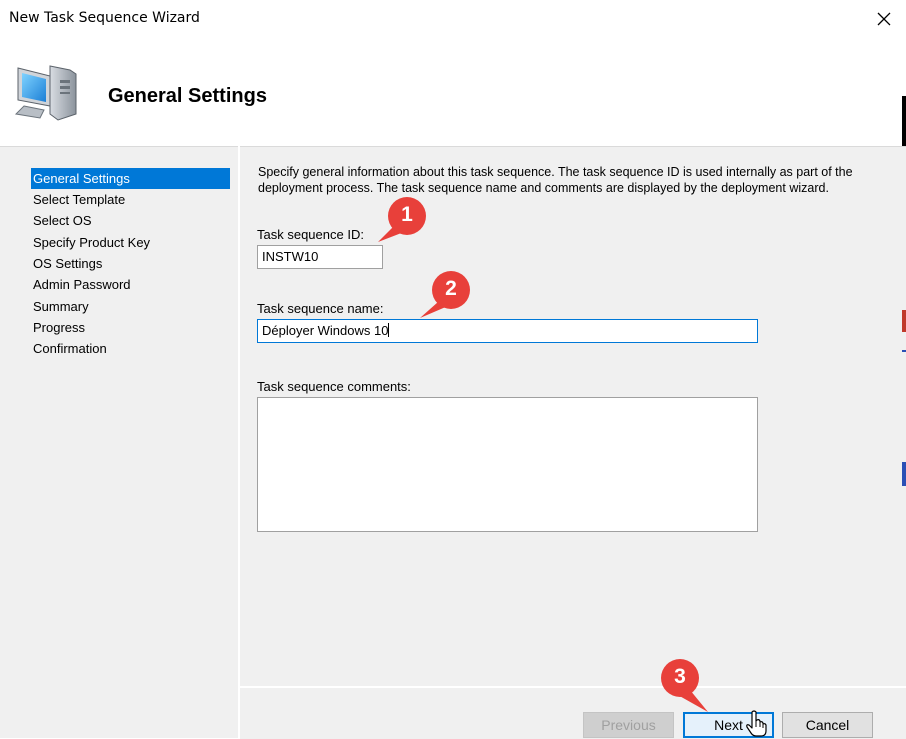 This screenshot has width=906, height=739. What do you see at coordinates (187, 96) in the screenshot?
I see `page-title: General Settings` at bounding box center [187, 96].